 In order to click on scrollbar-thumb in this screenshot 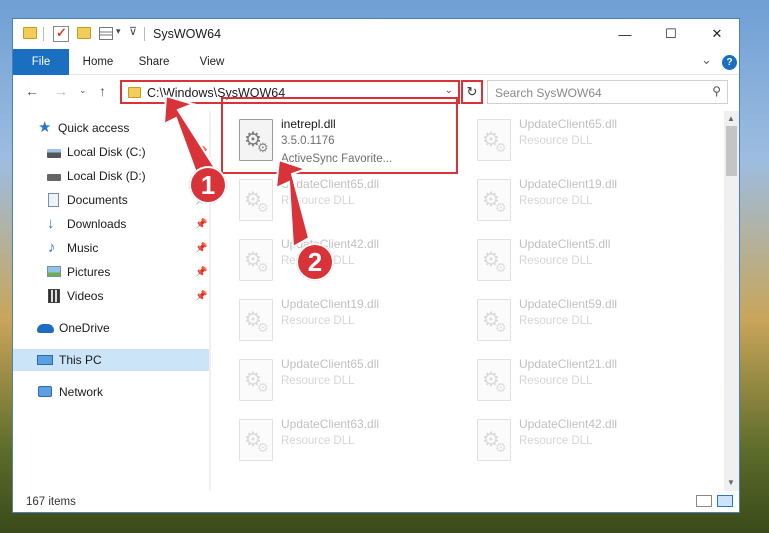, I will do `click(731, 151)`.